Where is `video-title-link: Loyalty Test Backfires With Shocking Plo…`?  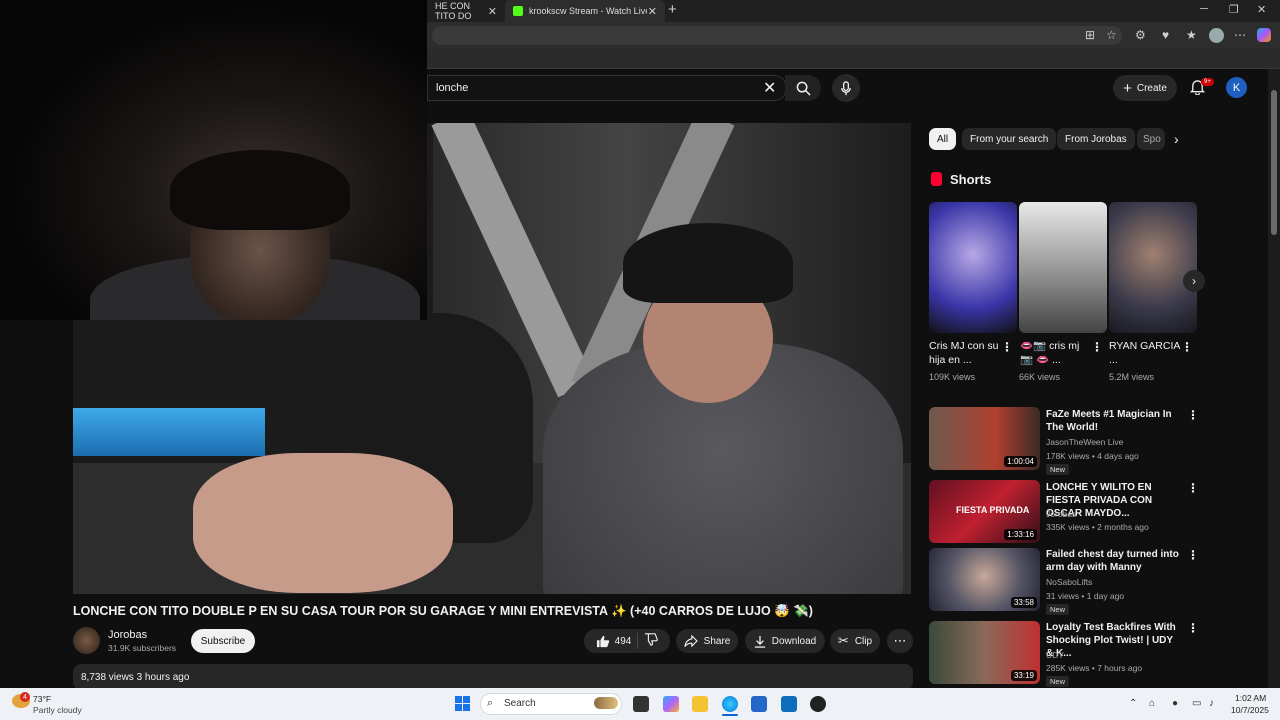 video-title-link: Loyalty Test Backfires With Shocking Plo… is located at coordinates (1113, 640).